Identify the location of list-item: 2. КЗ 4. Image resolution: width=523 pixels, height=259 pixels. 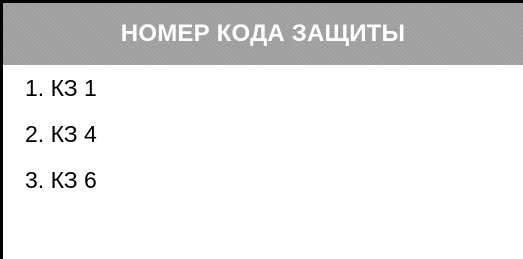
(61, 134).